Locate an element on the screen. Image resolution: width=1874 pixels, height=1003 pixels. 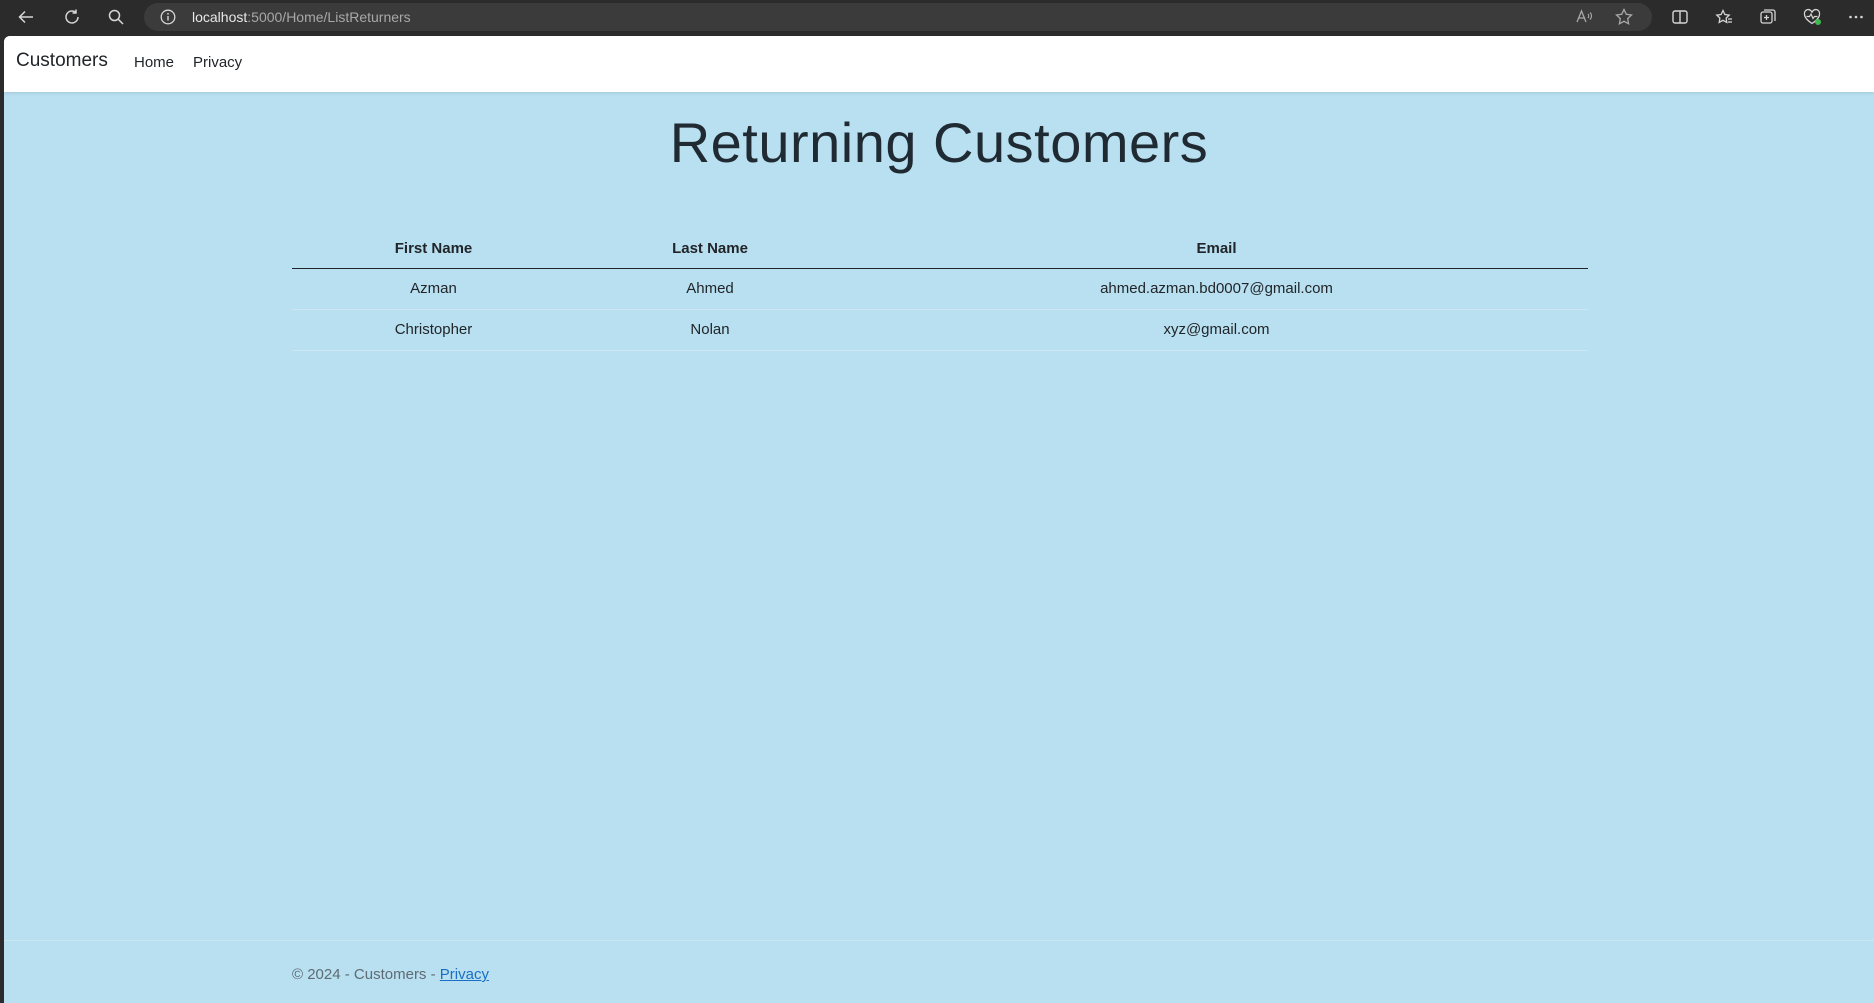
cell-last-name: Ahmed is located at coordinates (710, 289).